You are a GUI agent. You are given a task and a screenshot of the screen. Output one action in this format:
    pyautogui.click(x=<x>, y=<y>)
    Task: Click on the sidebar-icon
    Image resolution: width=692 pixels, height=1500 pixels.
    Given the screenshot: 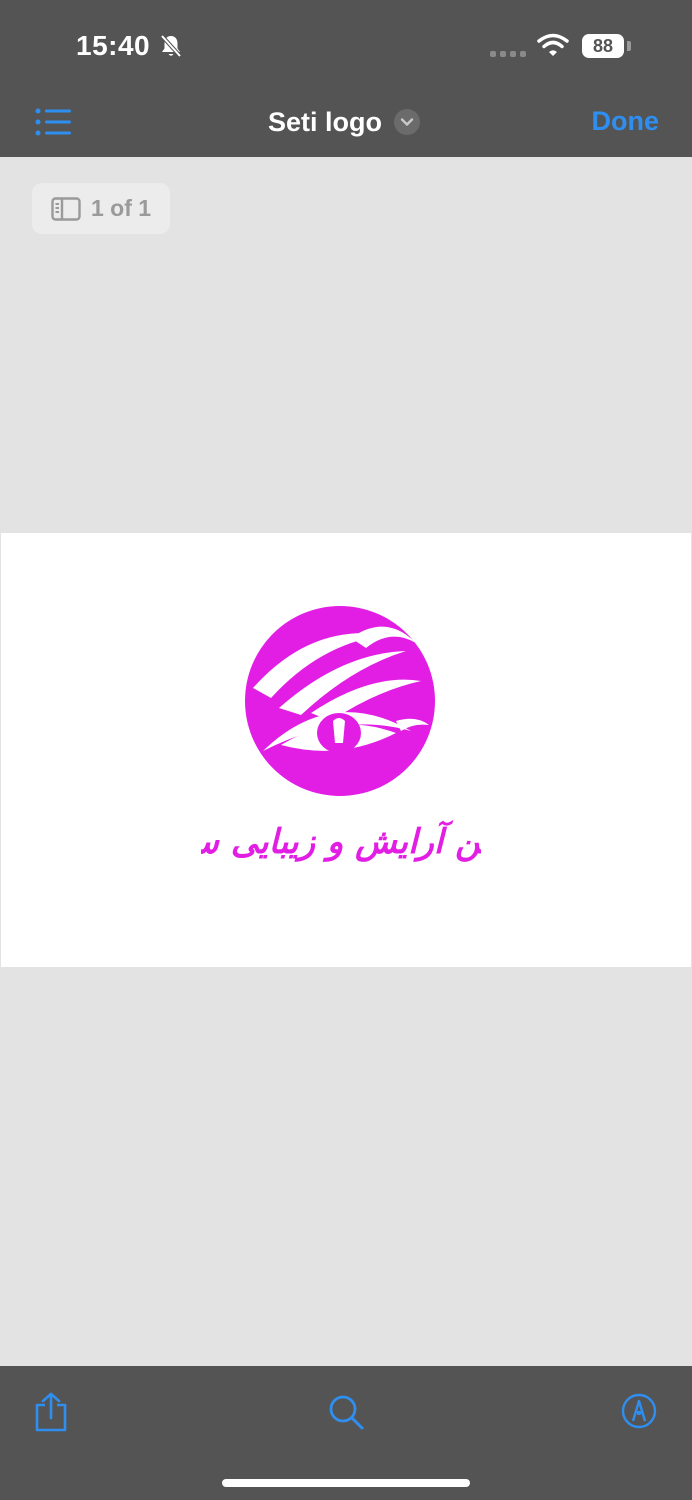 What is the action you would take?
    pyautogui.click(x=66, y=208)
    